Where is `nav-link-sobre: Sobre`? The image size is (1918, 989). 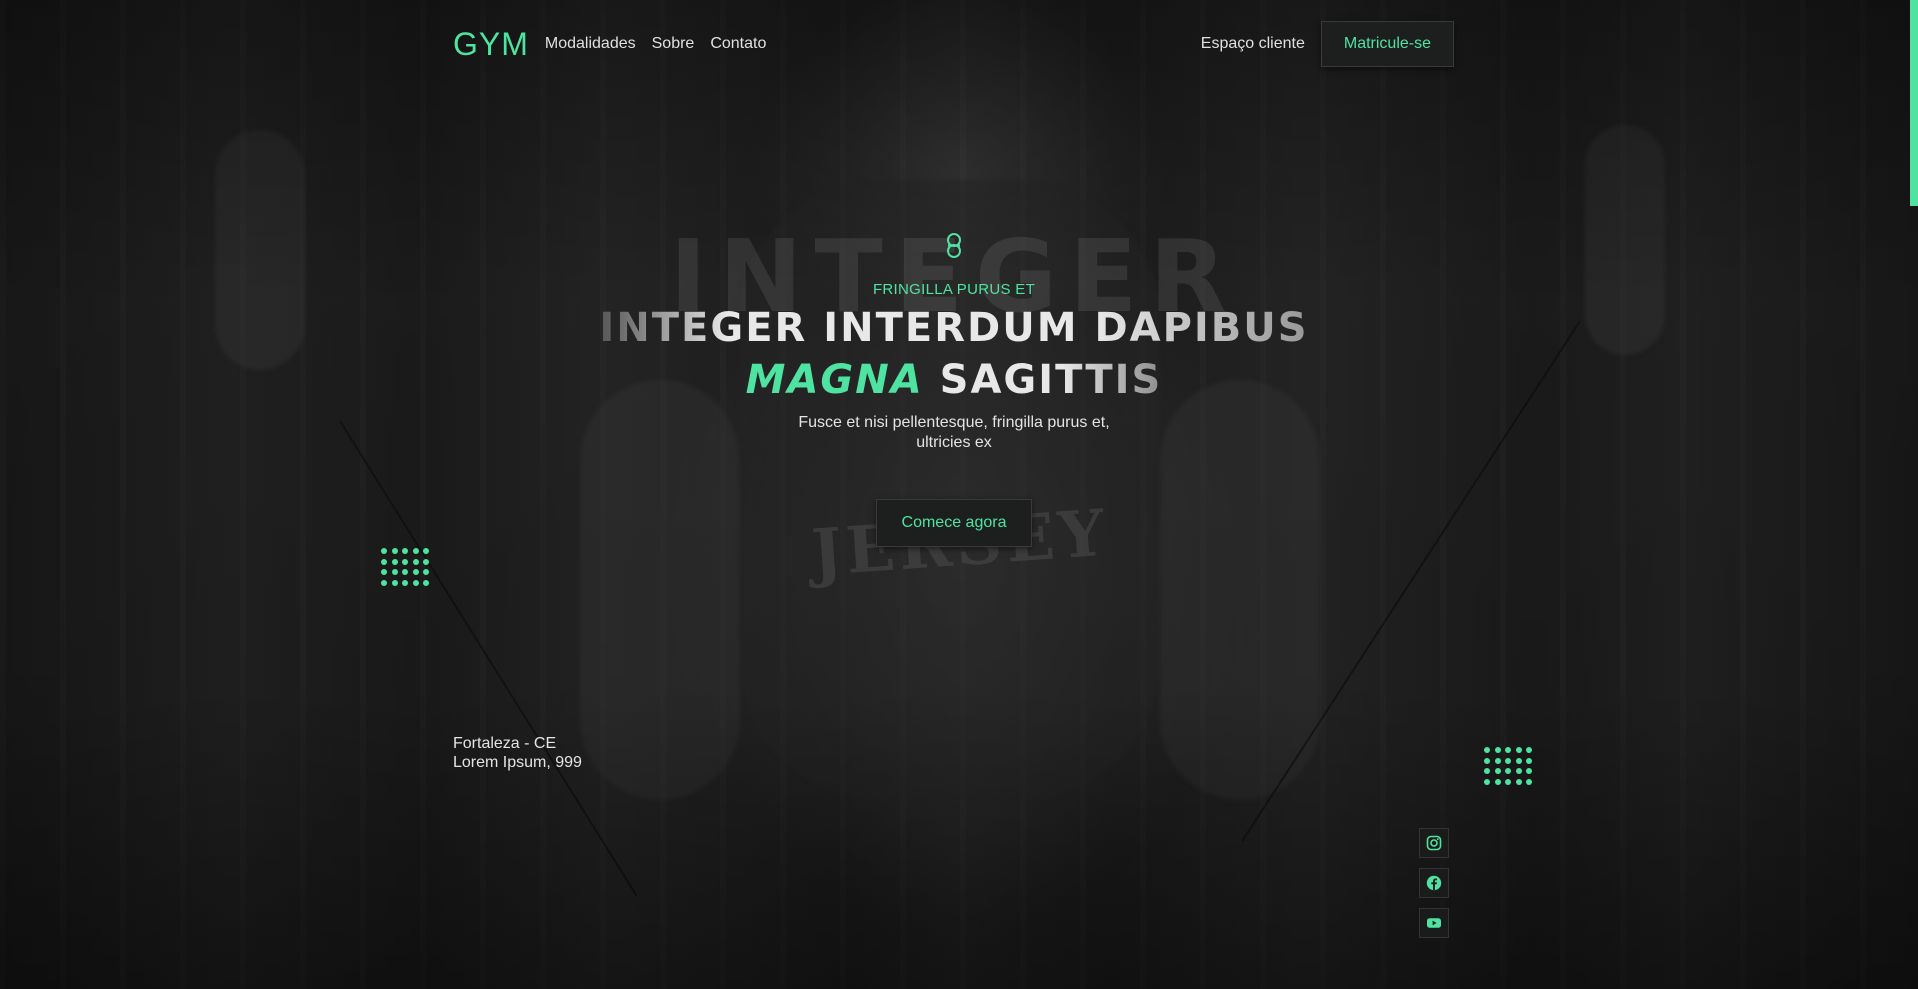
nav-link-sobre: Sobre is located at coordinates (673, 44).